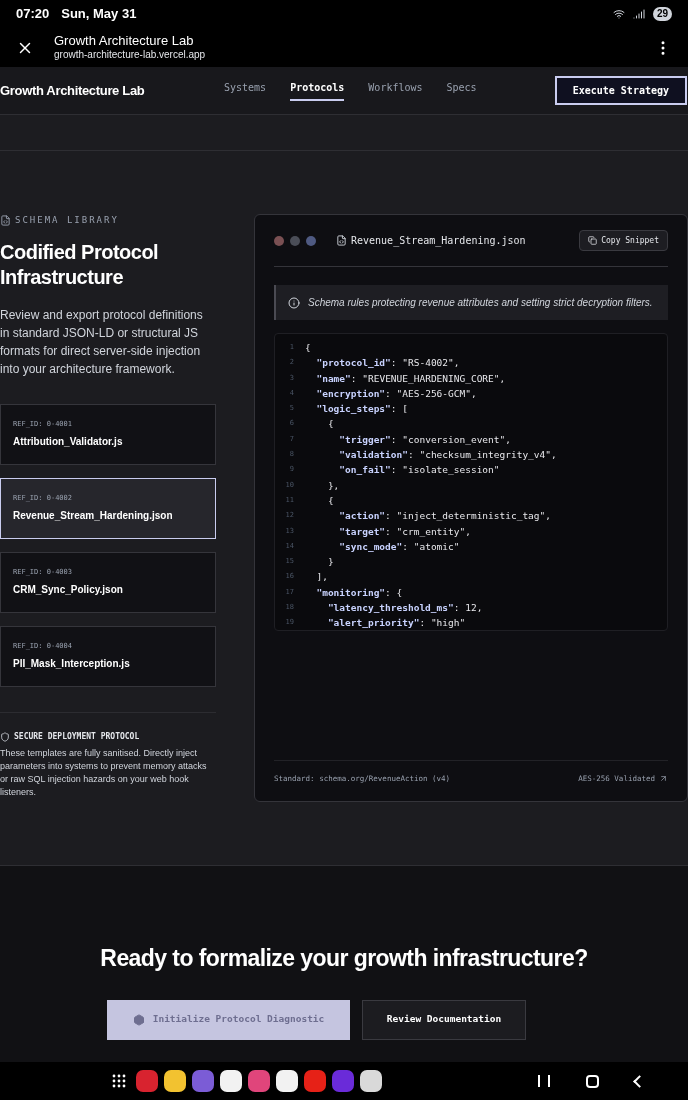  What do you see at coordinates (124, 41) in the screenshot?
I see `page-title: Growth Architecture Lab` at bounding box center [124, 41].